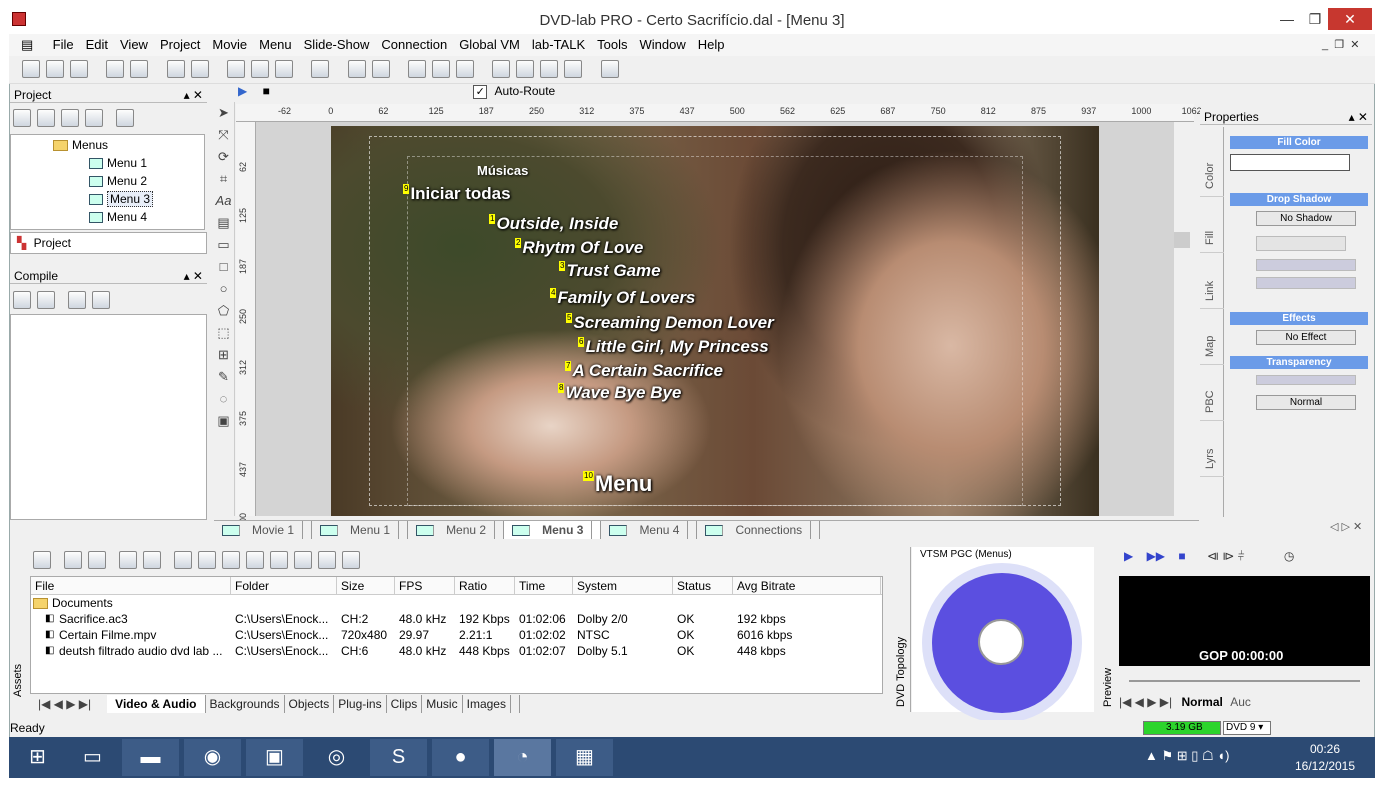 This screenshot has height=785, width=1383. I want to click on open-icon, so click(55, 69).